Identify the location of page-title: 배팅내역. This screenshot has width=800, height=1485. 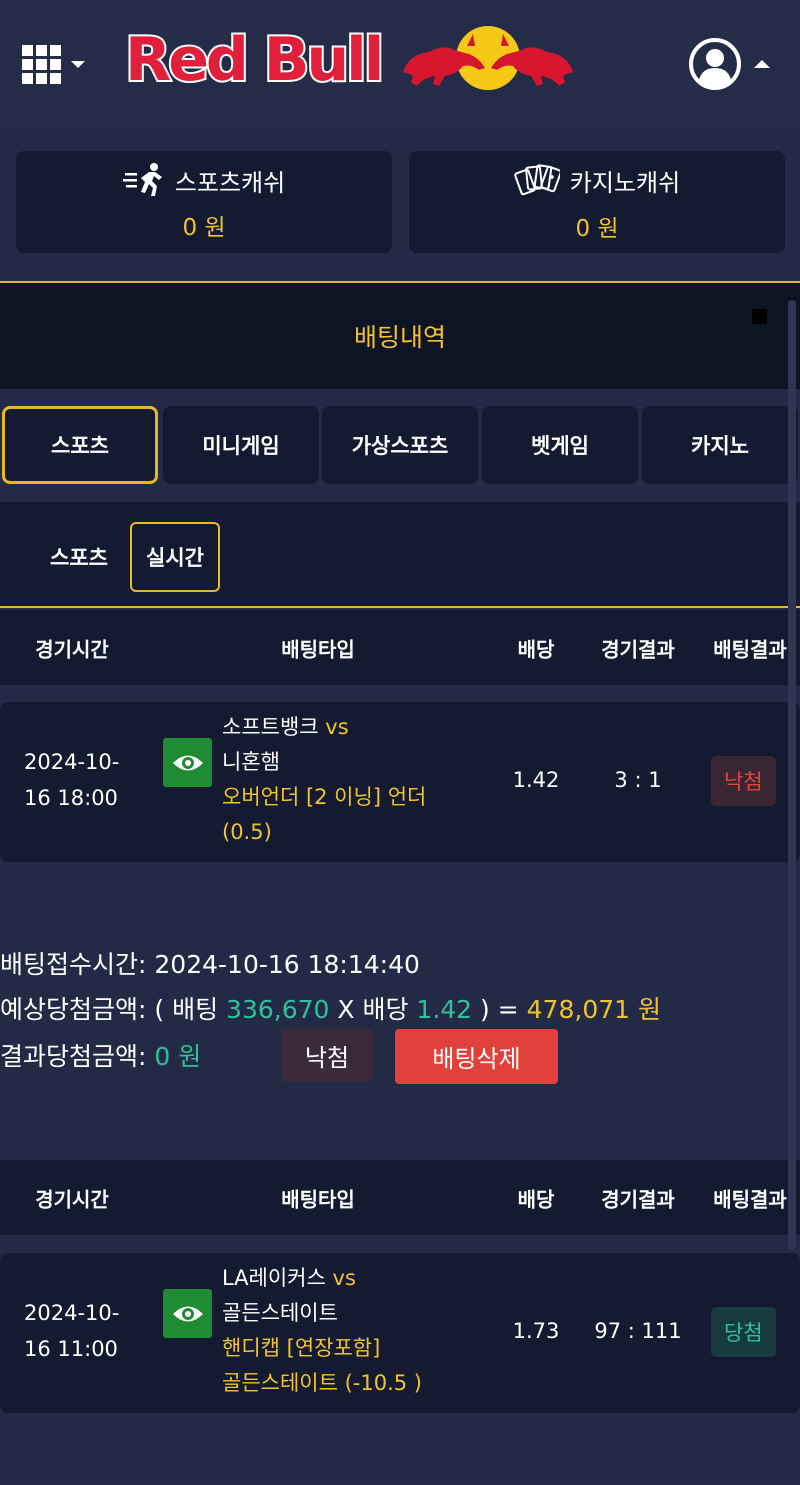
(399, 337).